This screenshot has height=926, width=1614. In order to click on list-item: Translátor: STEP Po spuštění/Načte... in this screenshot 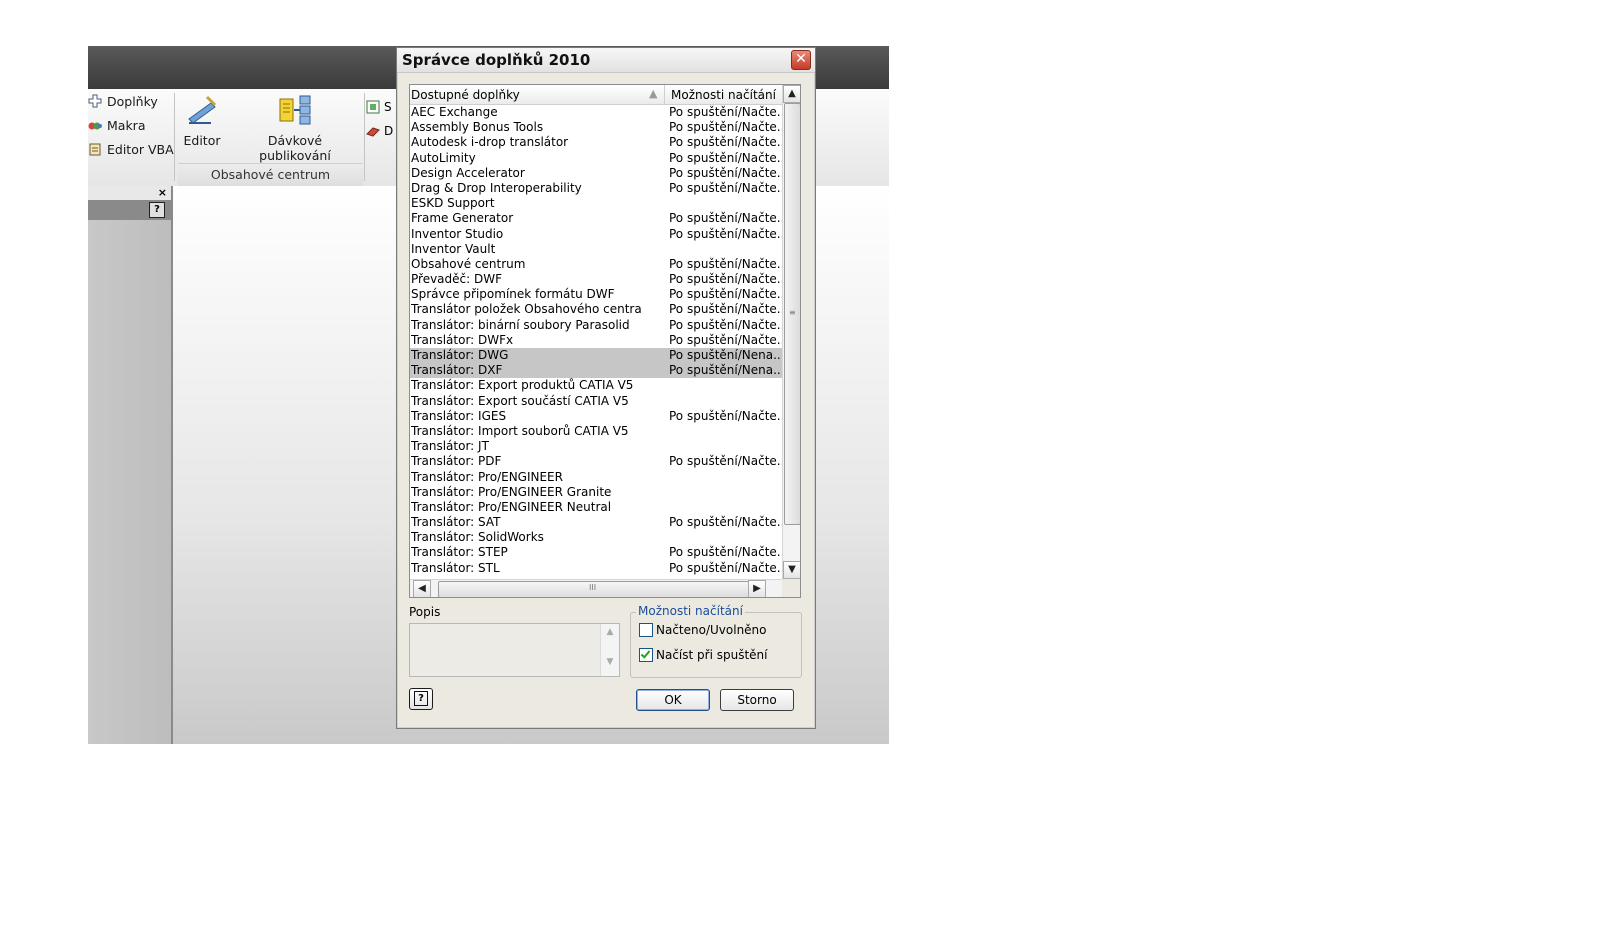, I will do `click(596, 552)`.